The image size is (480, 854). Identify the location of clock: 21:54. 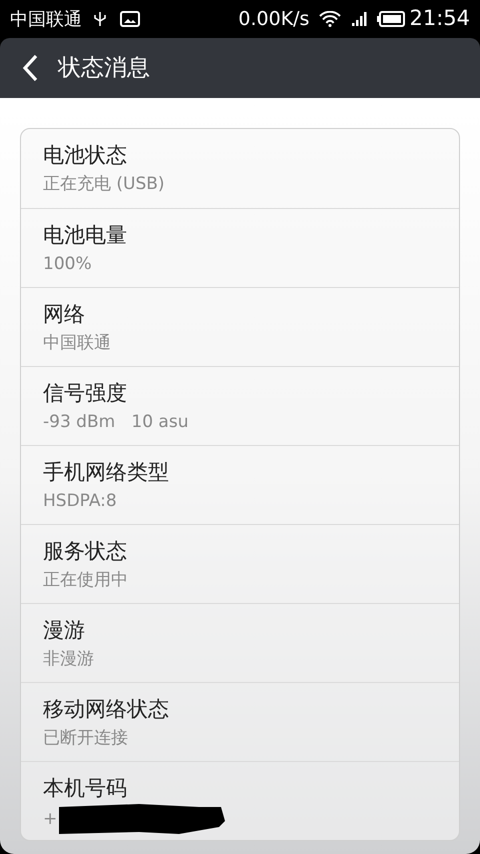
(439, 18).